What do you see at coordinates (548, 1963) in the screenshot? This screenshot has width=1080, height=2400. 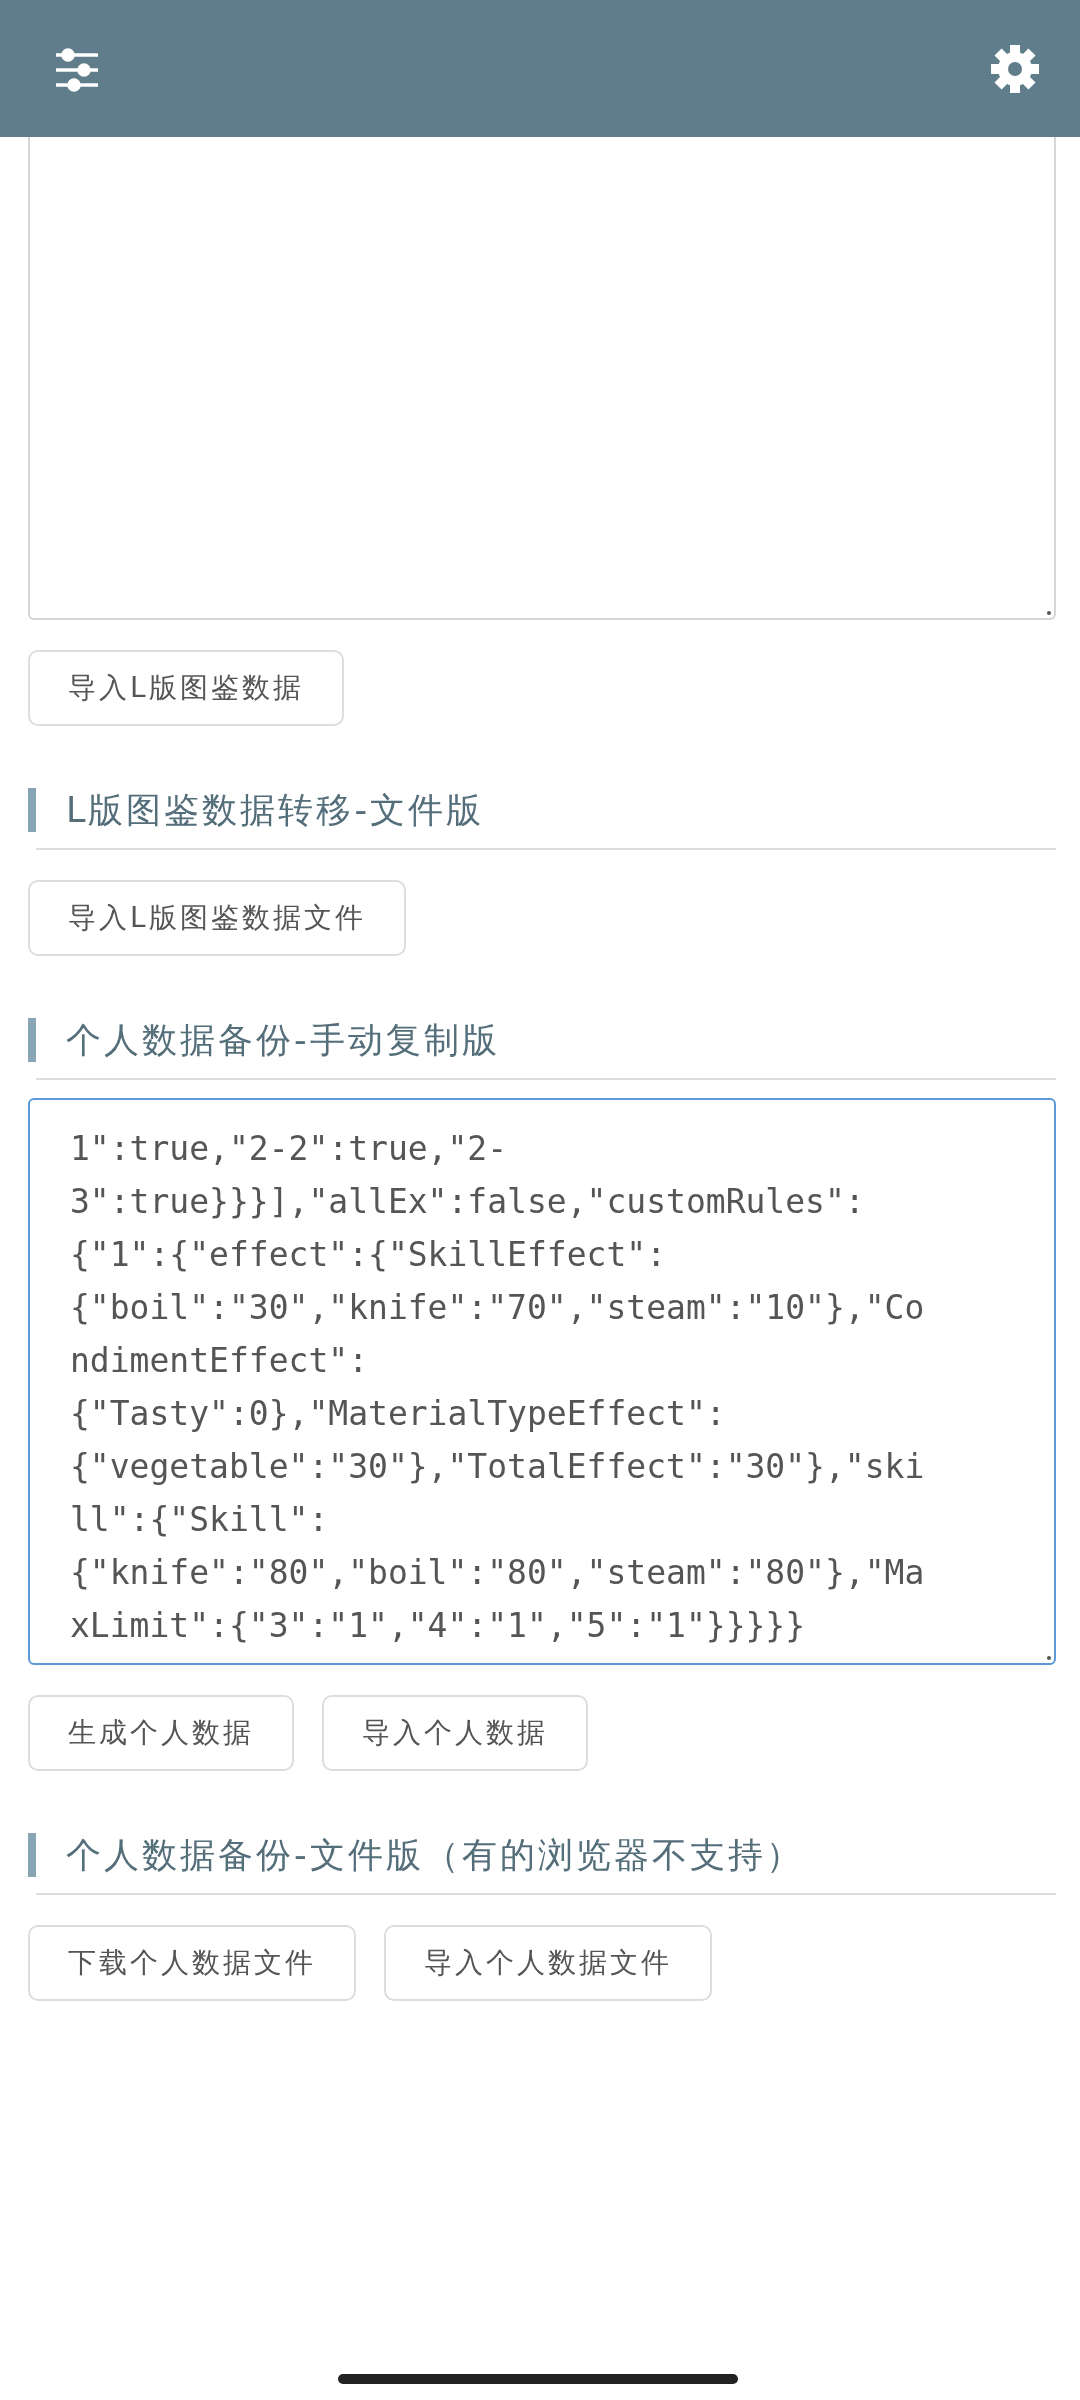 I see `action-button: 导入个人数据文件` at bounding box center [548, 1963].